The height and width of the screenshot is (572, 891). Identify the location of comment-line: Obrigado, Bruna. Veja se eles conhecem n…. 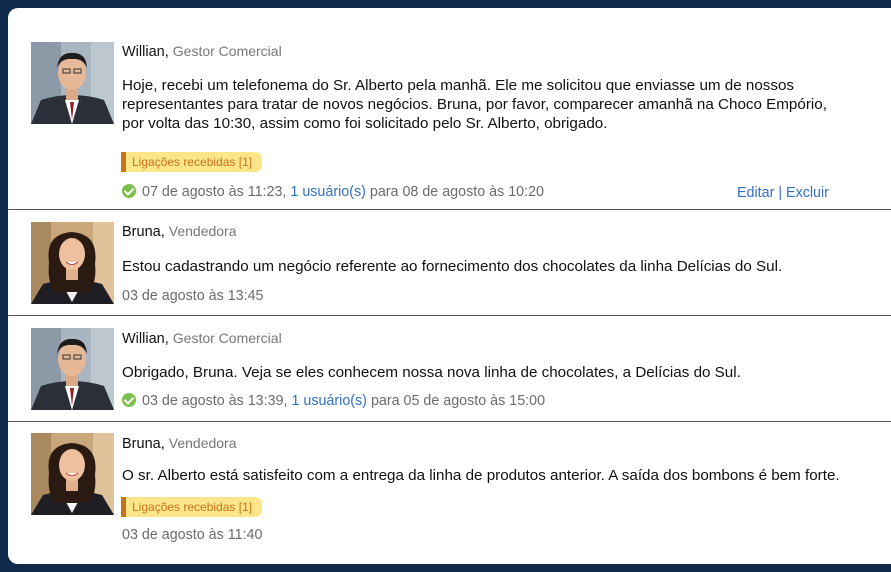
(431, 372).